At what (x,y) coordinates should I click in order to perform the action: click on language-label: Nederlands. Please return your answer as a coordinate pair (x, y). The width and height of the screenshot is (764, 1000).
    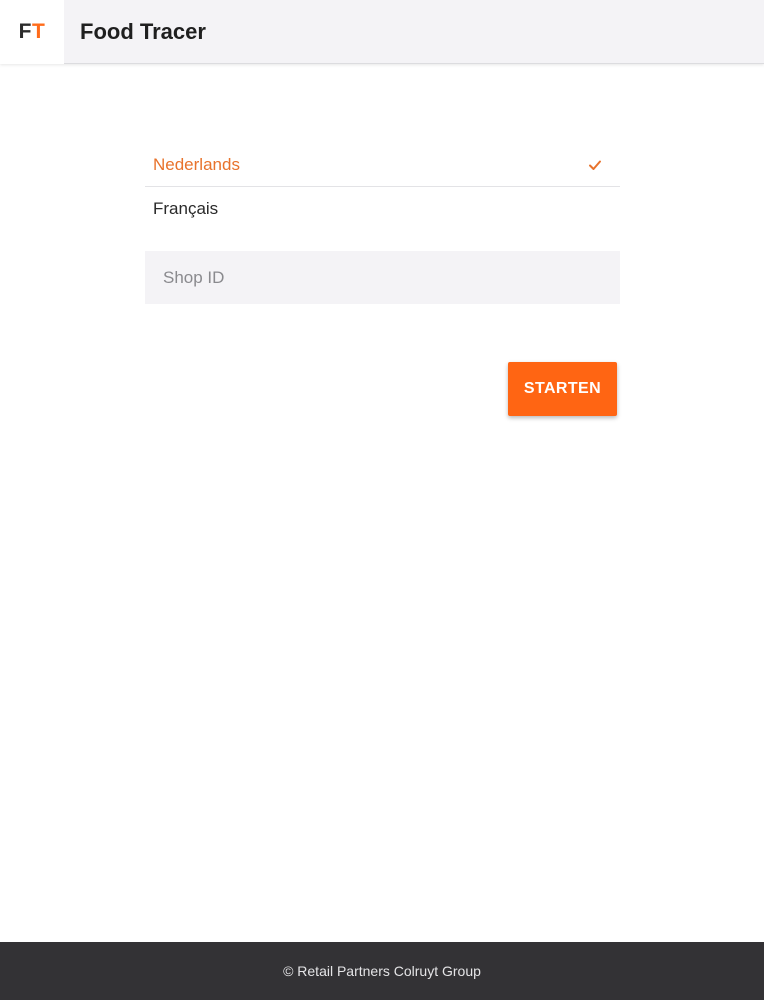
    Looking at the image, I should click on (196, 164).